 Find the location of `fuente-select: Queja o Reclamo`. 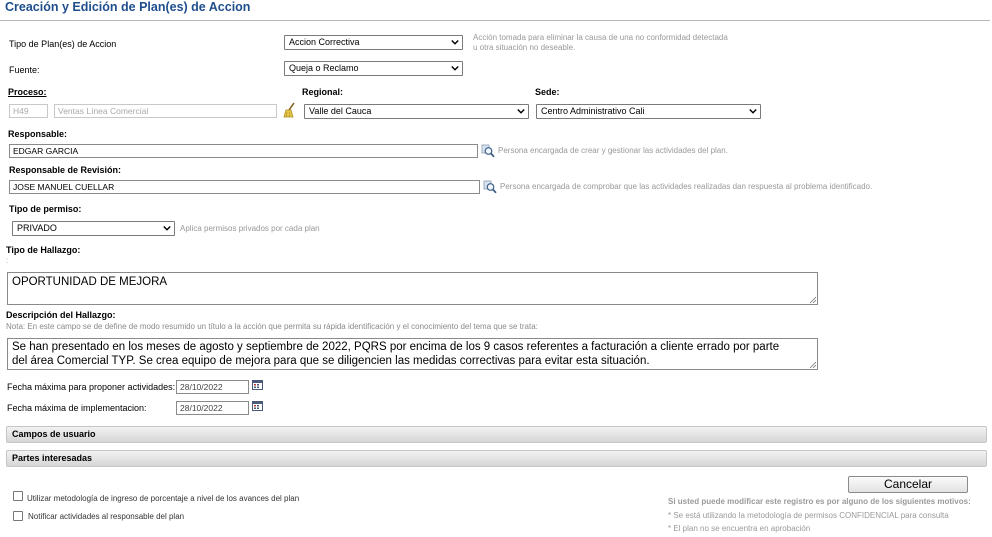

fuente-select: Queja o Reclamo is located at coordinates (373, 68).